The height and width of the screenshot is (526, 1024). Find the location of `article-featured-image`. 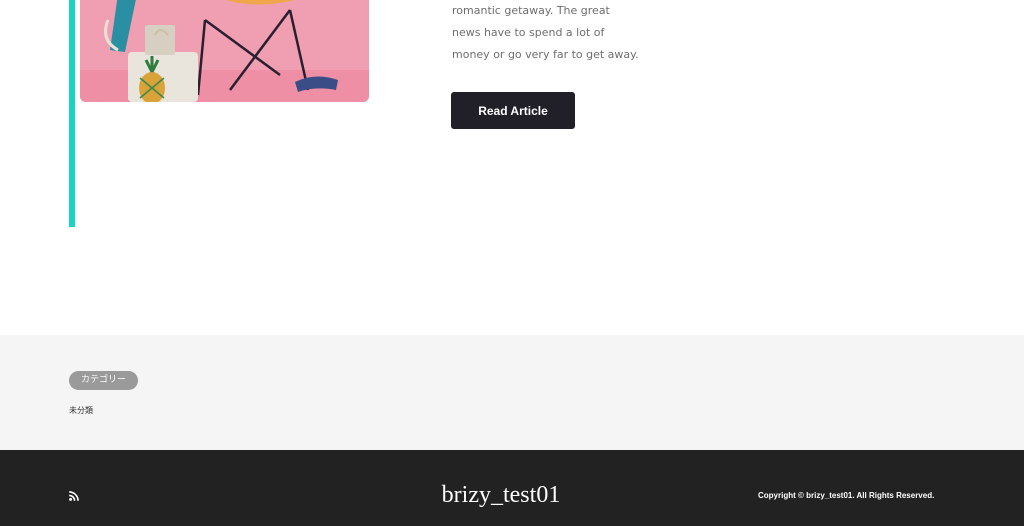

article-featured-image is located at coordinates (224, 51).